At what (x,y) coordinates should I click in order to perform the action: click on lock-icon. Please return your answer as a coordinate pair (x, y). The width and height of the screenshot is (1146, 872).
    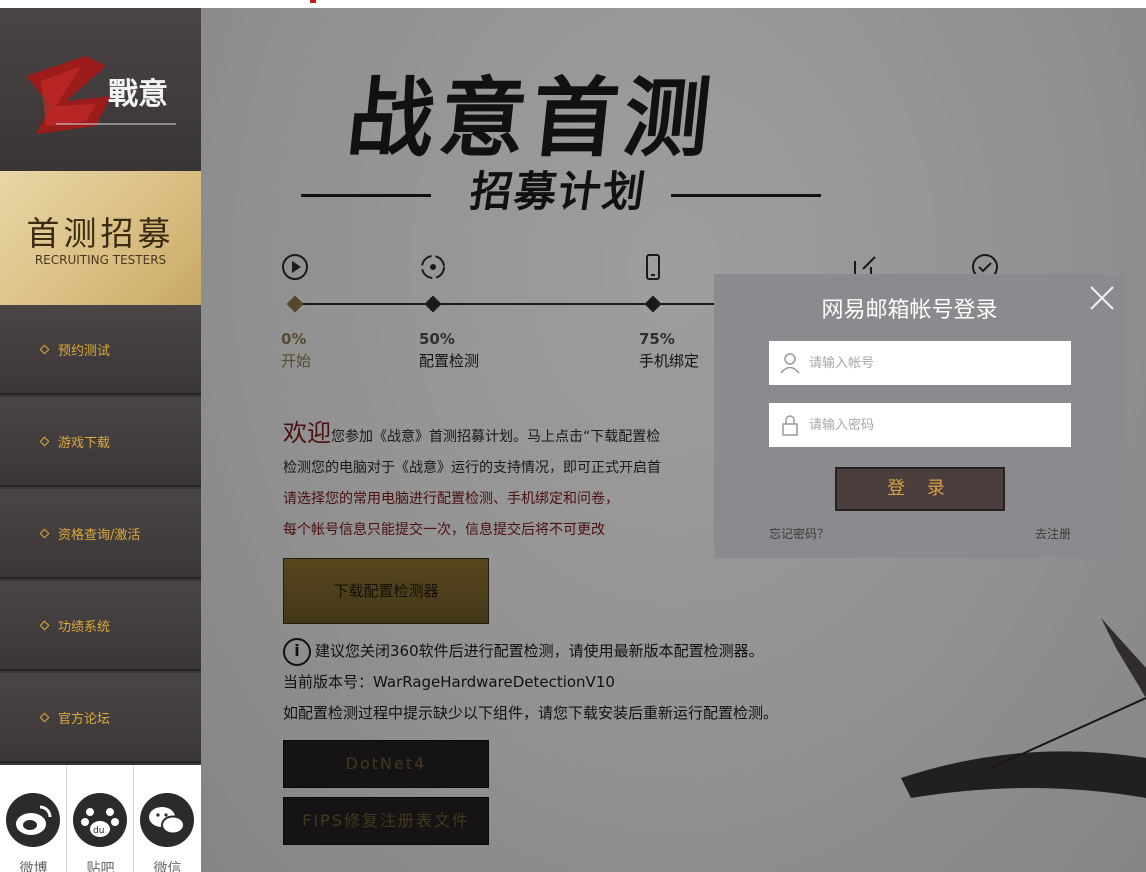
    Looking at the image, I should click on (790, 425).